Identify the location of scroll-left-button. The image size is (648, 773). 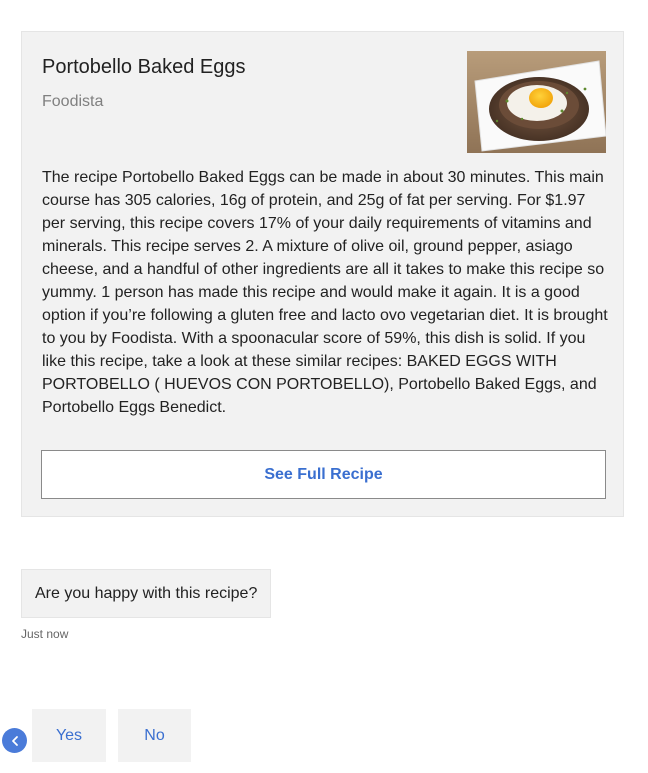
(14, 740).